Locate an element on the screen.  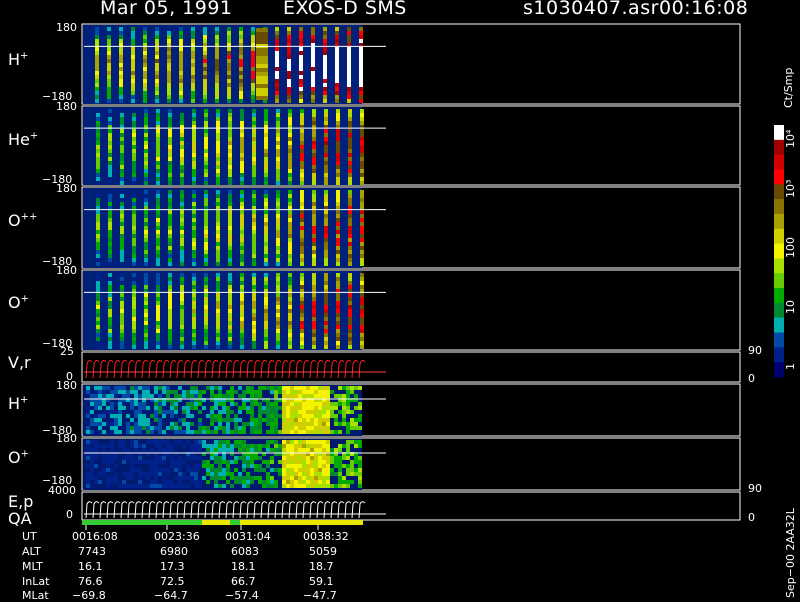
eph-cell: 76.6 is located at coordinates (90, 581).